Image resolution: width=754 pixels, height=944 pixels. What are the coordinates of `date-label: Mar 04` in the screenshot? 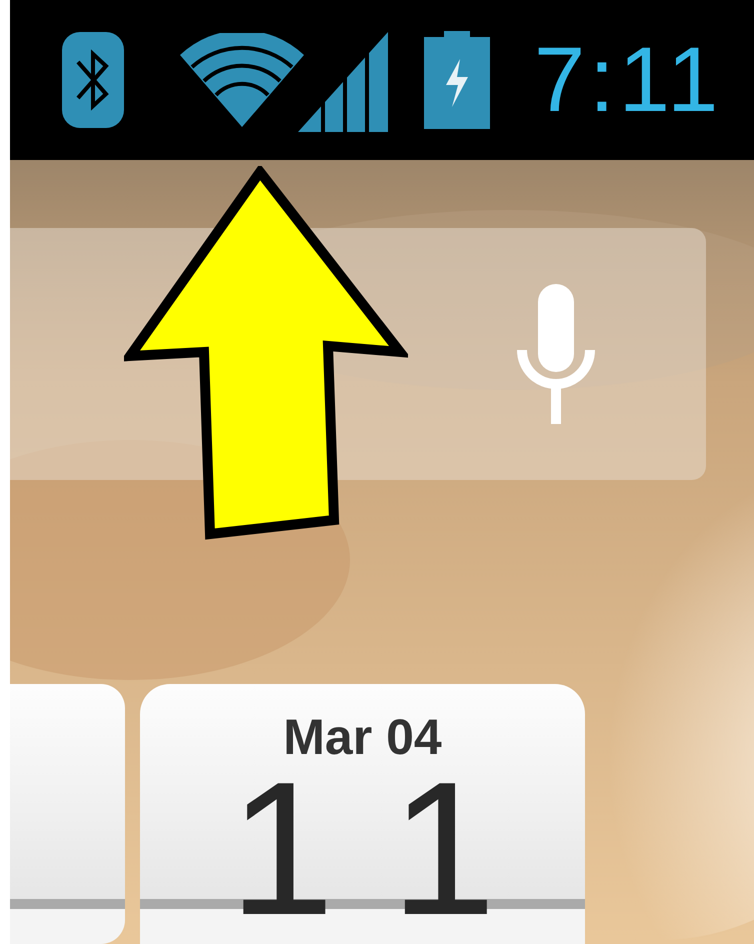 It's located at (362, 737).